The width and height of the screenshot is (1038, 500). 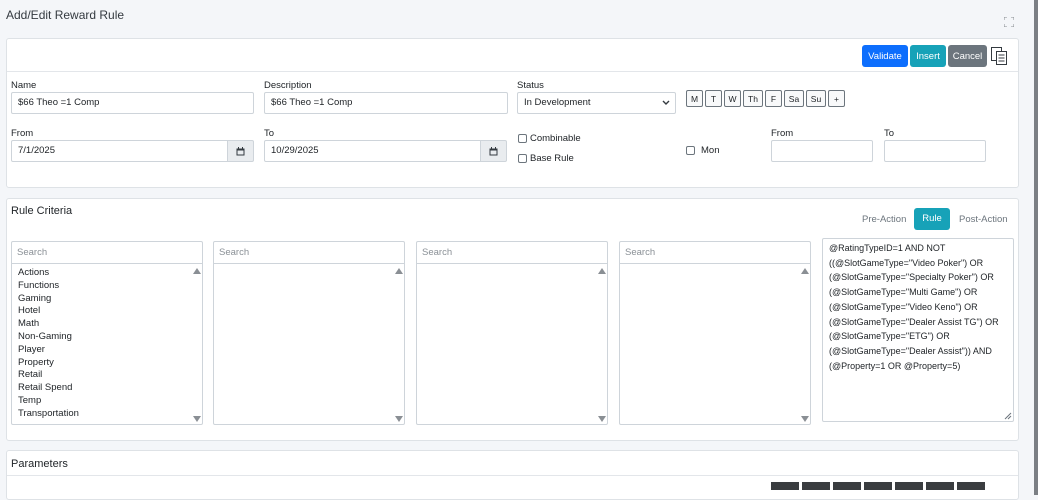 What do you see at coordinates (386, 103) in the screenshot?
I see `description-field: $66 Theo =1 Comp` at bounding box center [386, 103].